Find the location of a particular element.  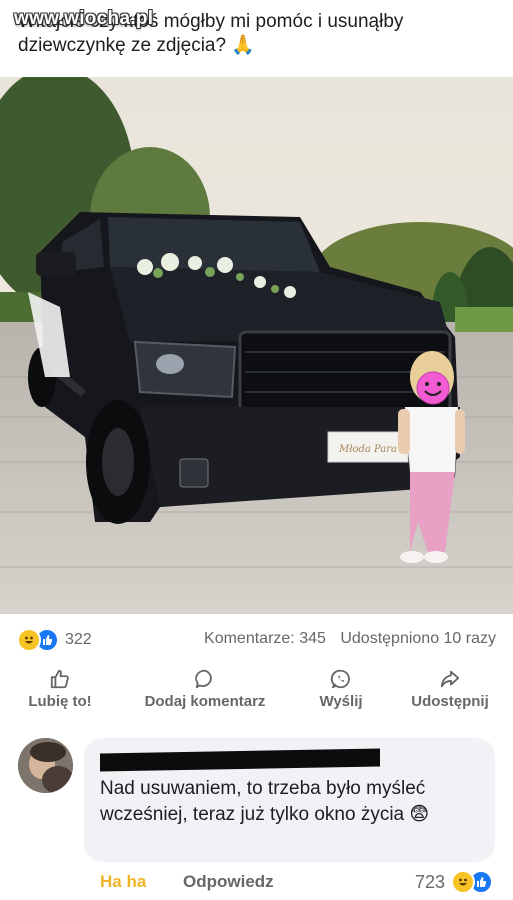

share-button: Udostępnij is located at coordinates (450, 689).